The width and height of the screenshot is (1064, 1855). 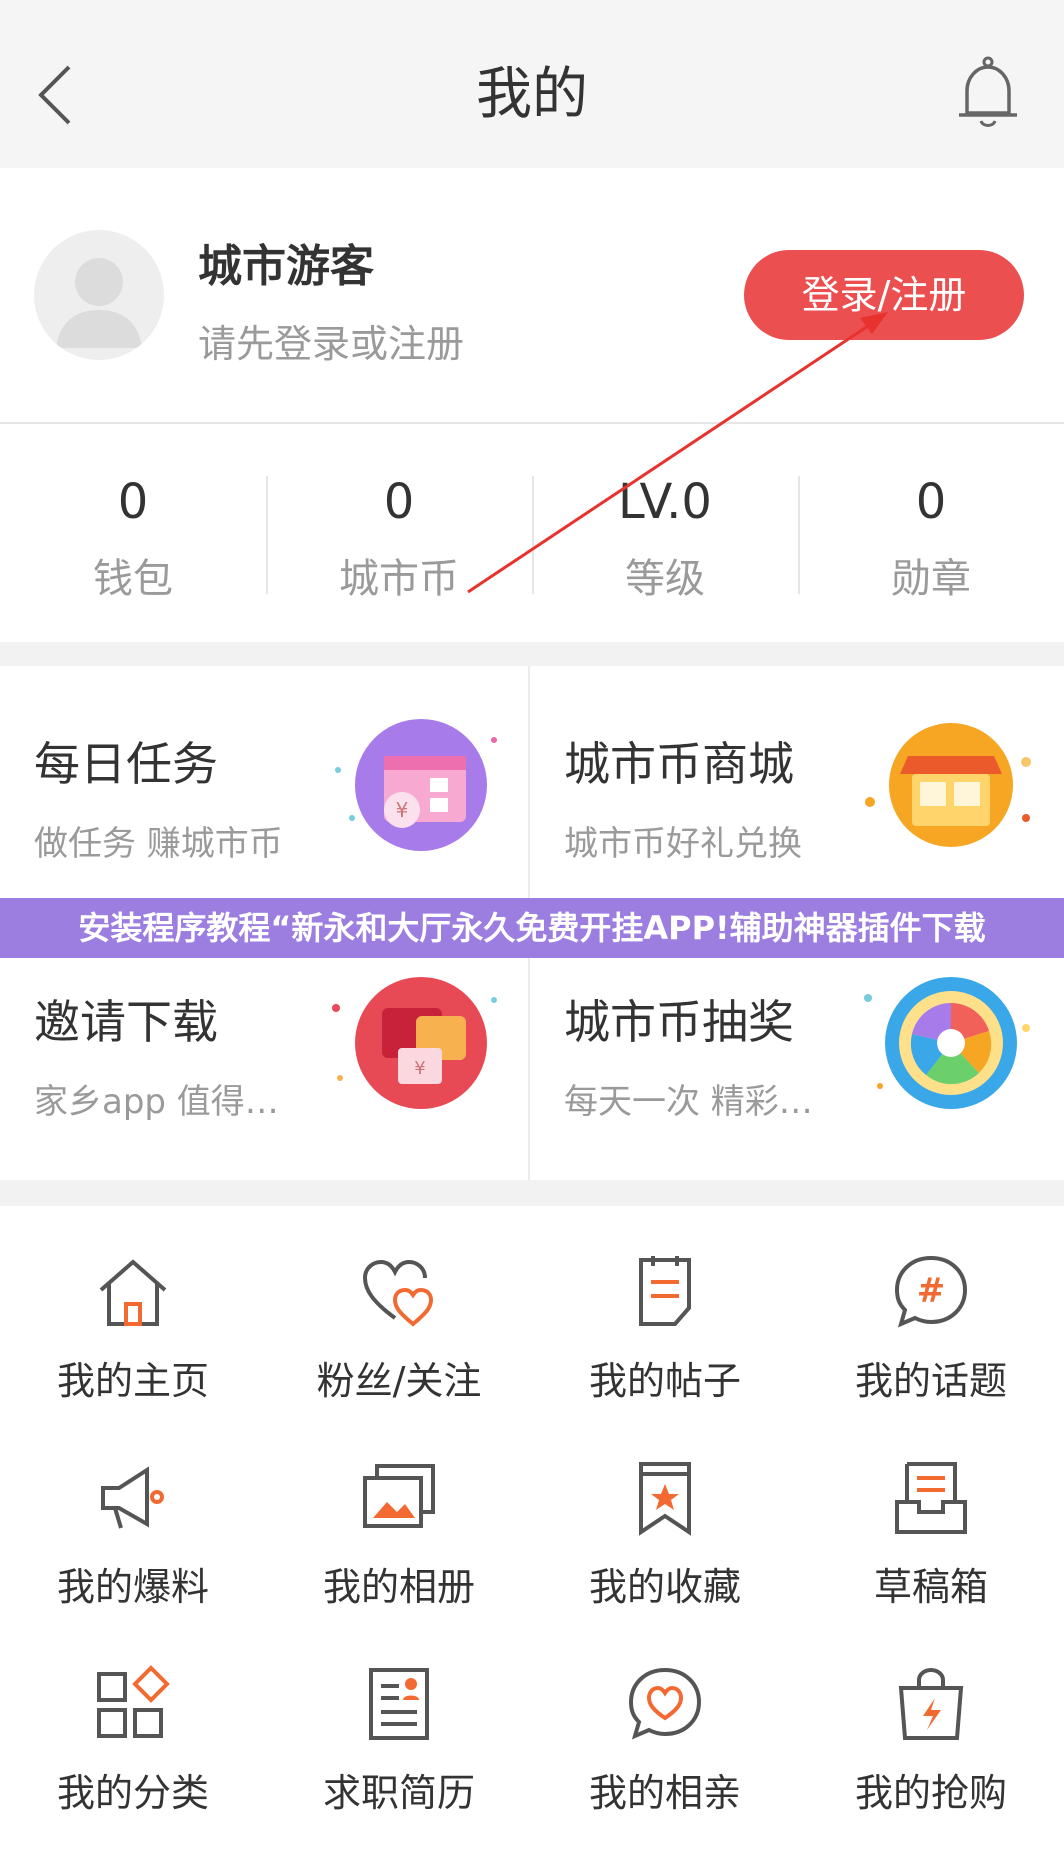 I want to click on grid-item-home: 我的主页, so click(x=133, y=1309).